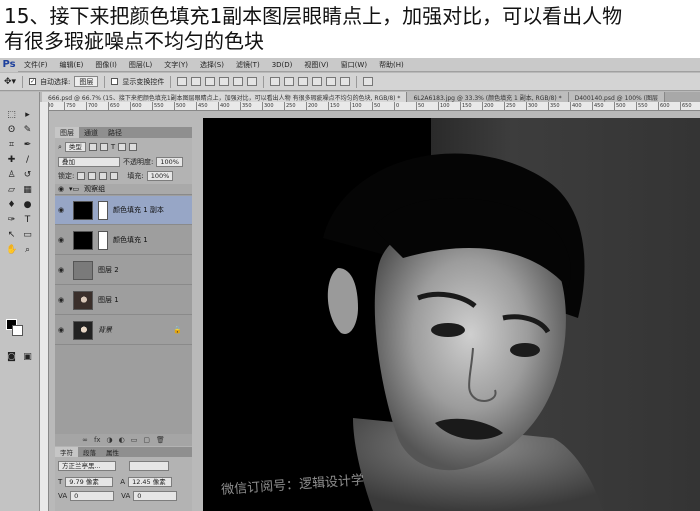 The width and height of the screenshot is (700, 511). I want to click on blur-tool-icon: ♦, so click(11, 205).